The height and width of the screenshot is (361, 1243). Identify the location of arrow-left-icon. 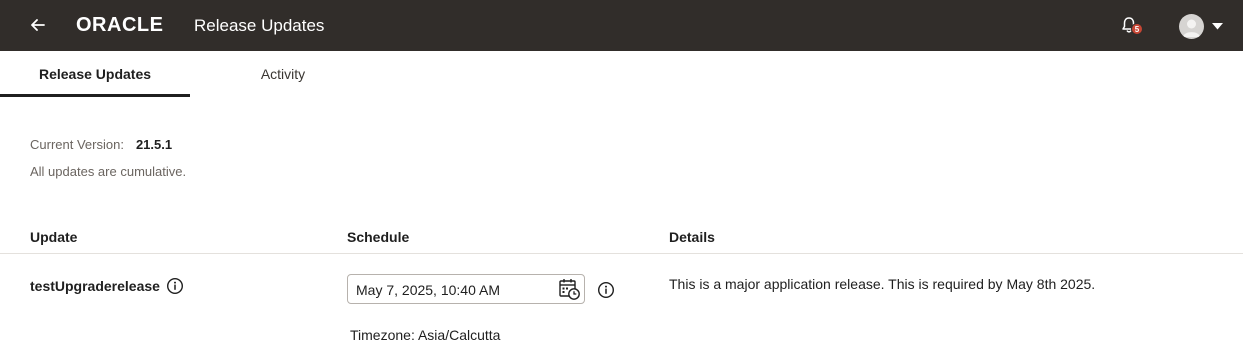
(38, 25).